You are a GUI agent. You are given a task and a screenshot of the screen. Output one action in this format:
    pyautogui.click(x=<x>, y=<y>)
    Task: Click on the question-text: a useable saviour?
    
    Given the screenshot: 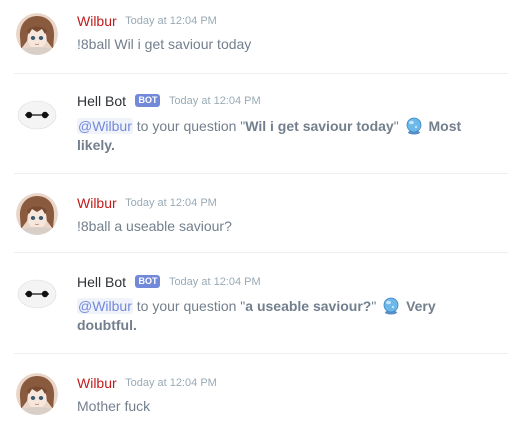 What is the action you would take?
    pyautogui.click(x=308, y=306)
    